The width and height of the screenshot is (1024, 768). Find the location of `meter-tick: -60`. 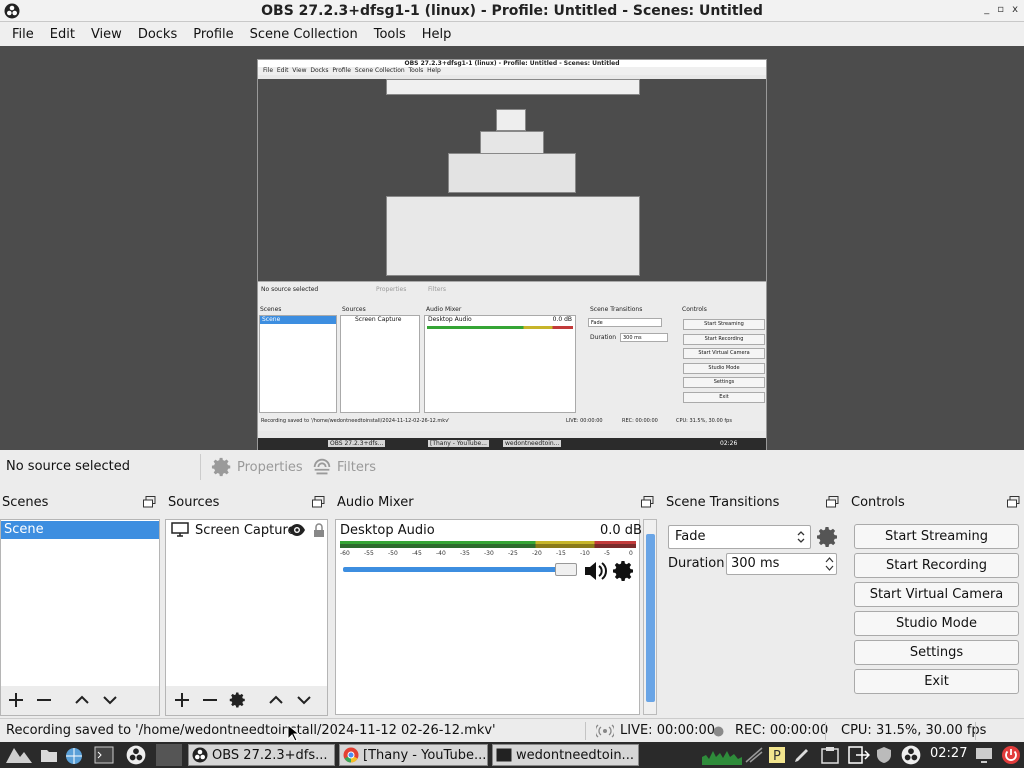

meter-tick: -60 is located at coordinates (345, 553).